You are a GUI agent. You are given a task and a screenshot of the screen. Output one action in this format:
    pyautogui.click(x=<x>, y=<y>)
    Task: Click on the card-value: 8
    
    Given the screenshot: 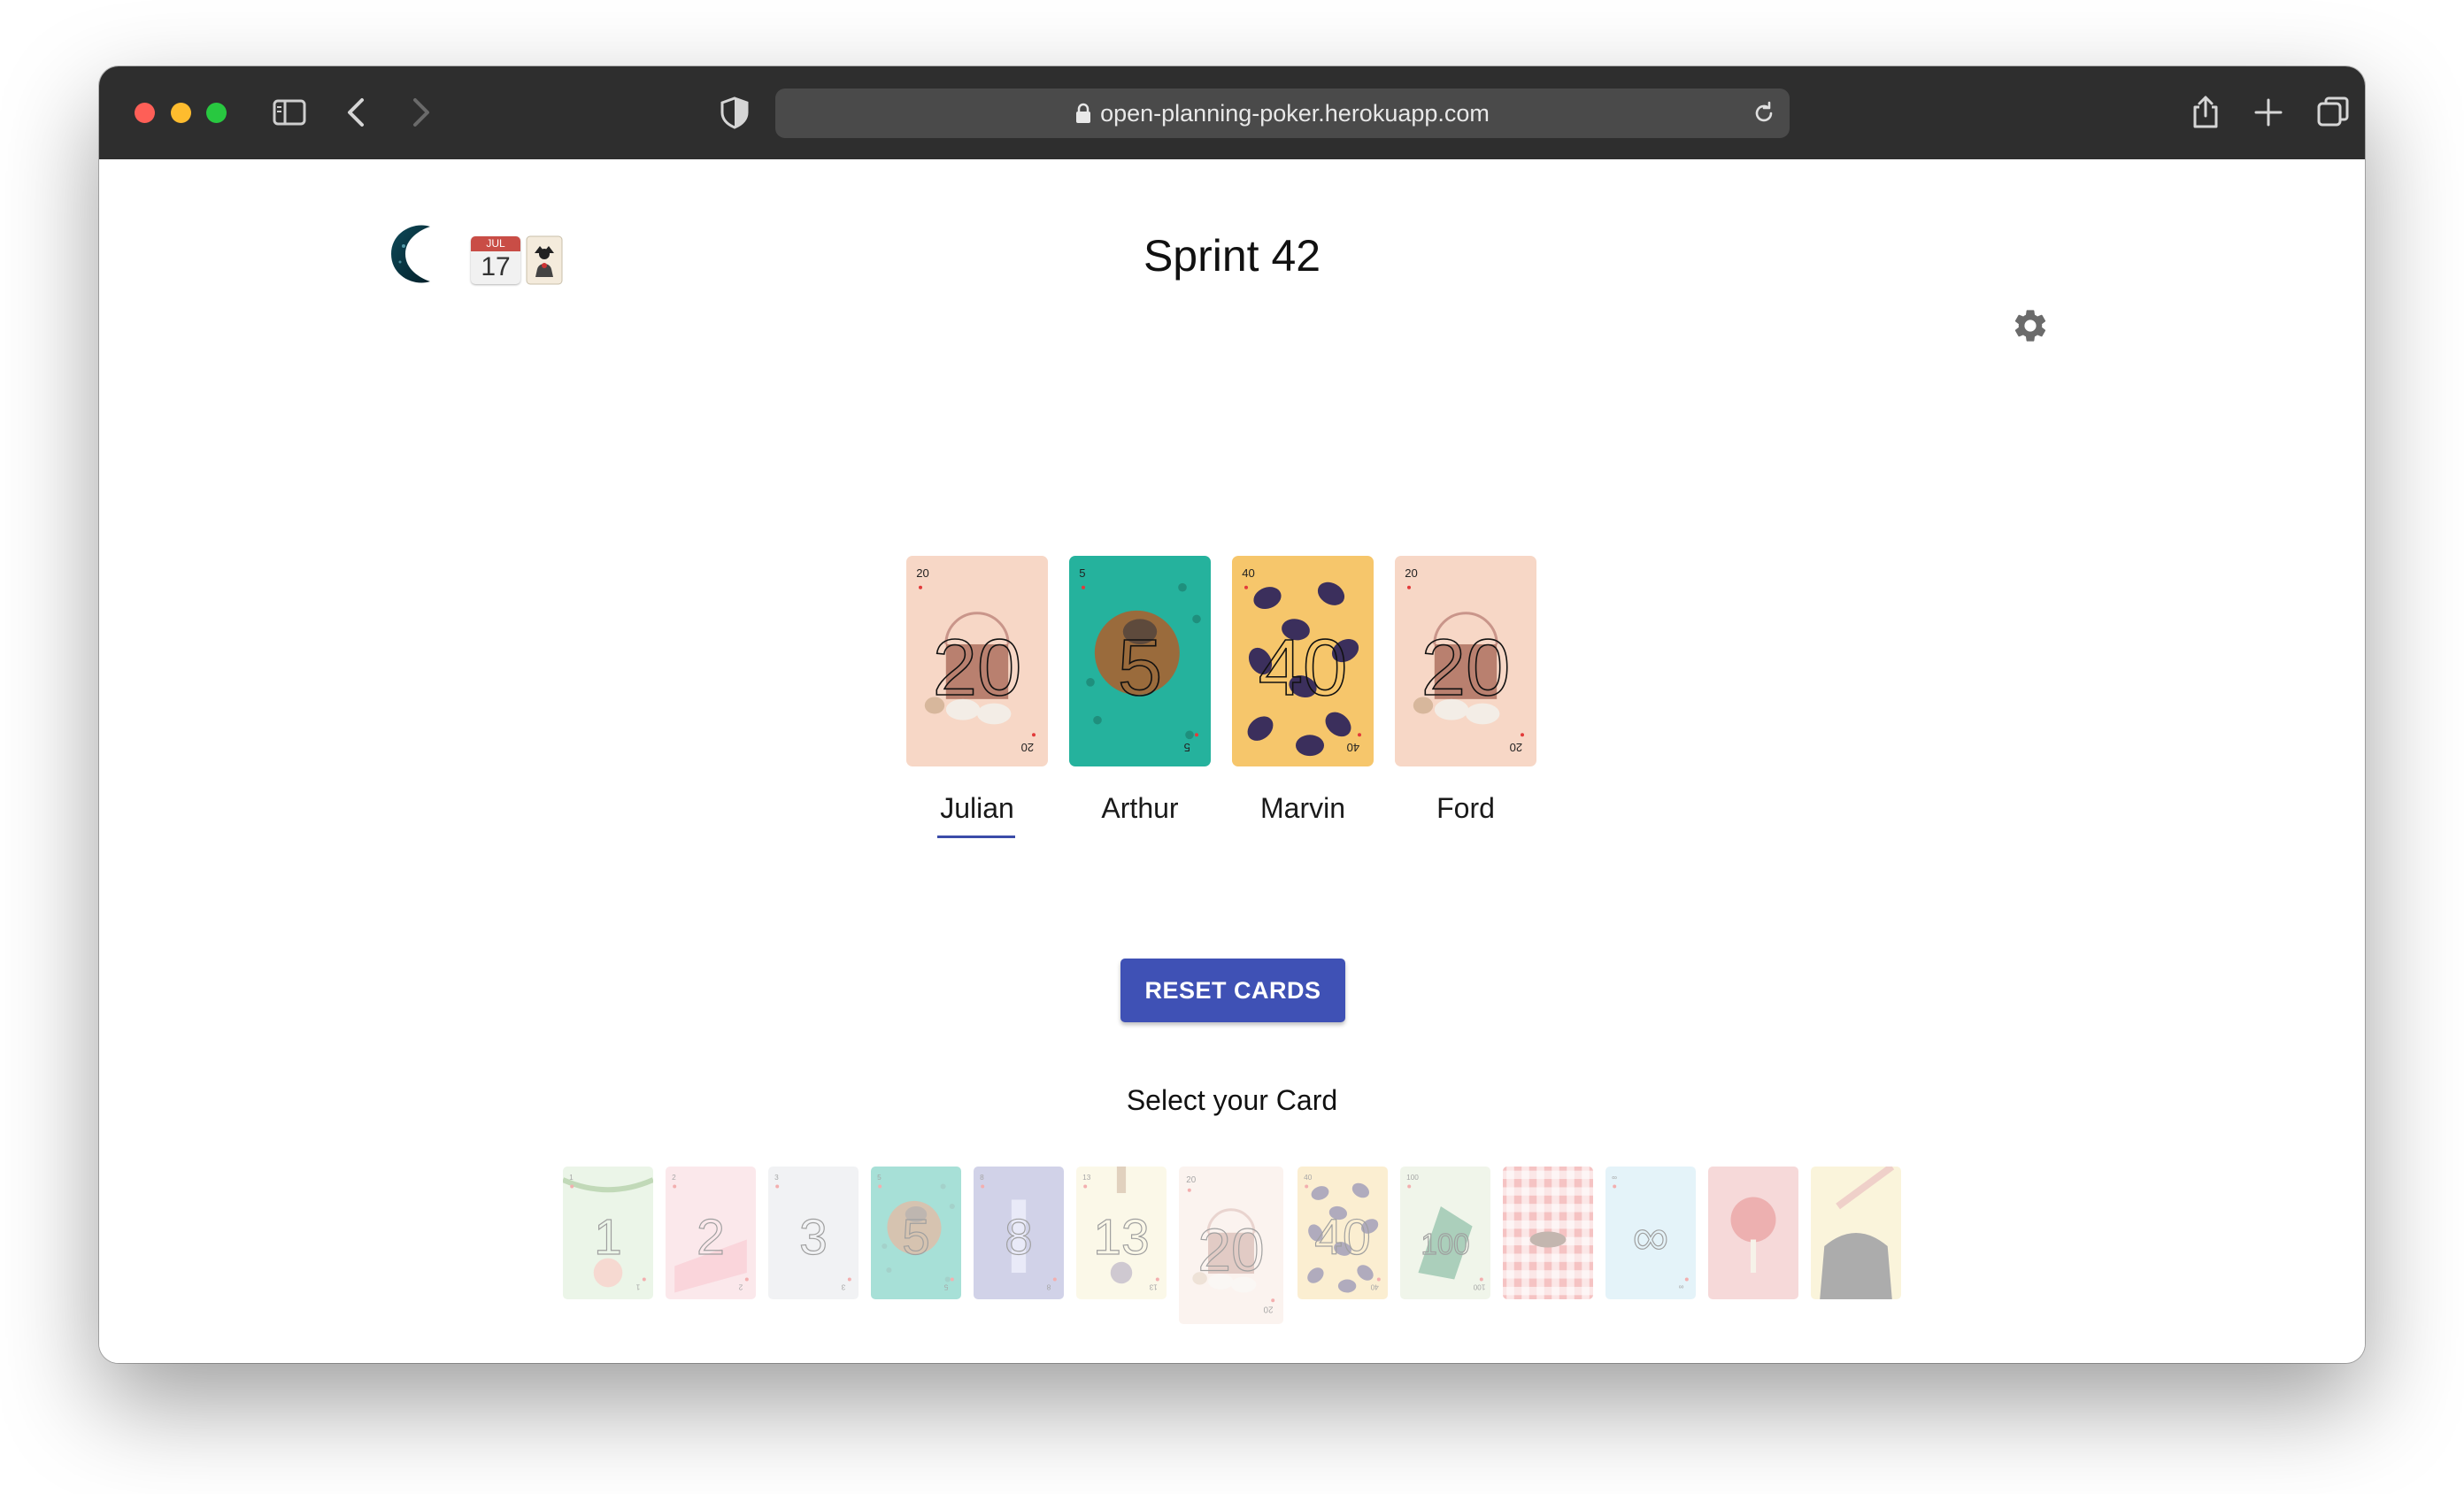 What is the action you would take?
    pyautogui.click(x=1019, y=1237)
    